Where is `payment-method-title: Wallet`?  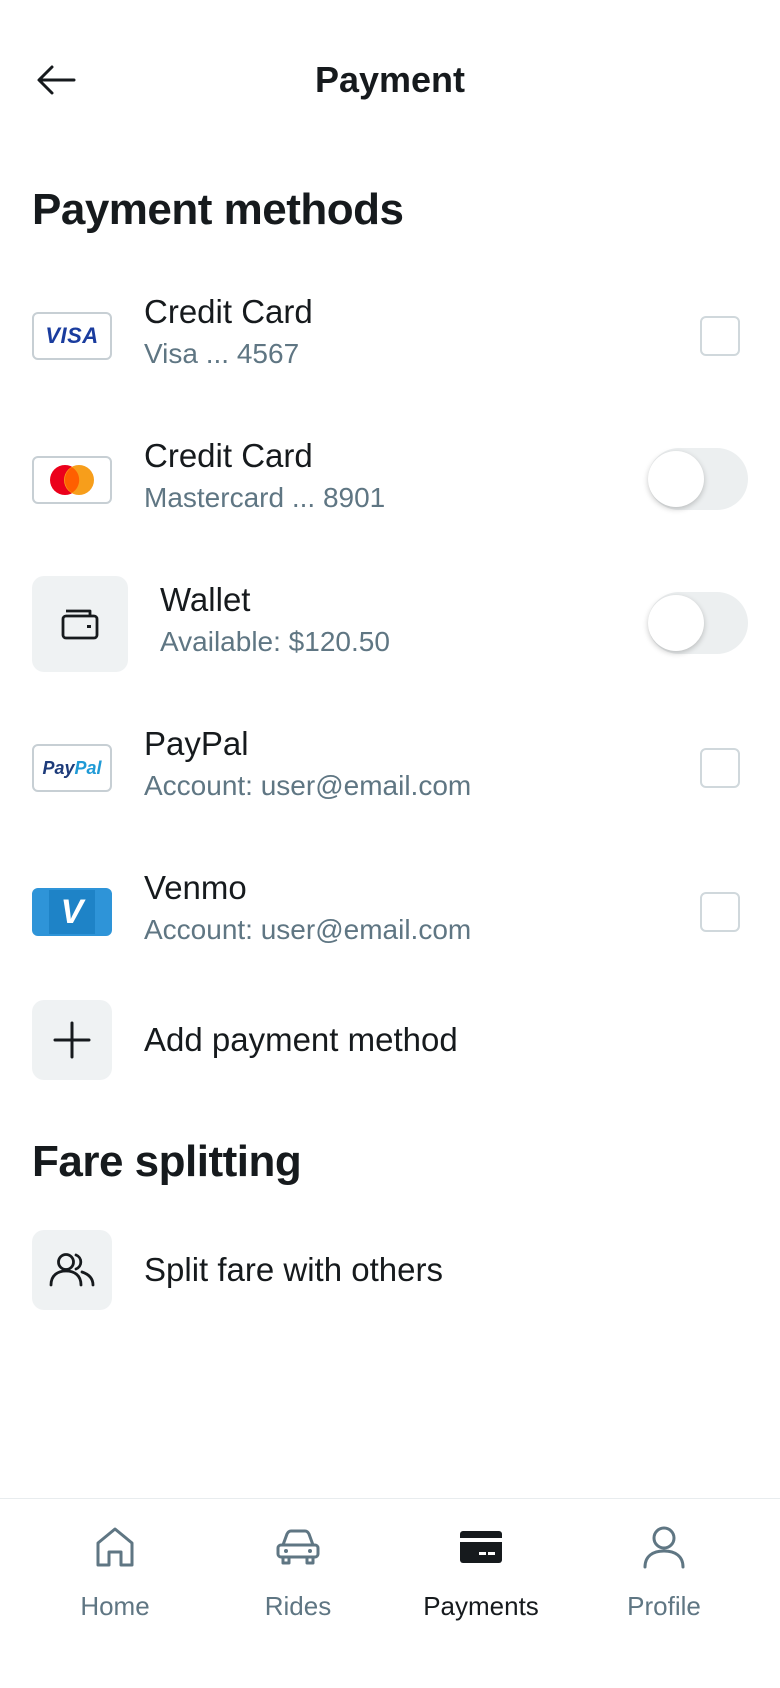 payment-method-title: Wallet is located at coordinates (205, 599).